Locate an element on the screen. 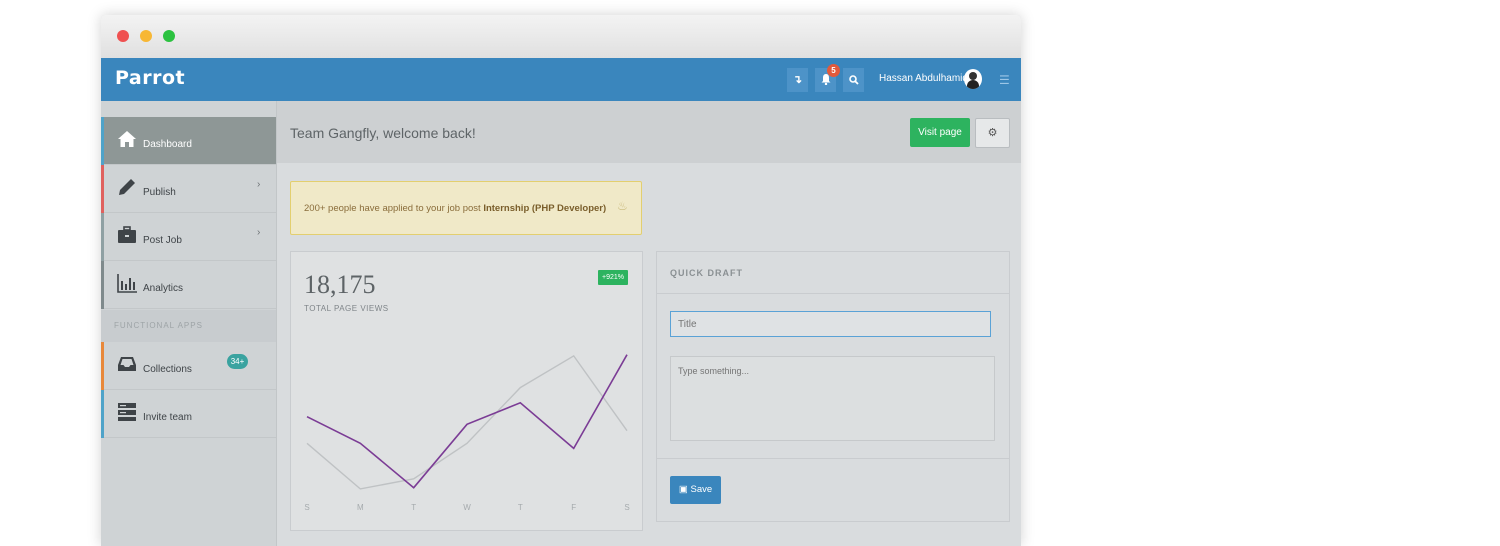  page-views-card: 18,175 TOTAL PAGE VIEWS +921% S M T W T F S is located at coordinates (466, 391).